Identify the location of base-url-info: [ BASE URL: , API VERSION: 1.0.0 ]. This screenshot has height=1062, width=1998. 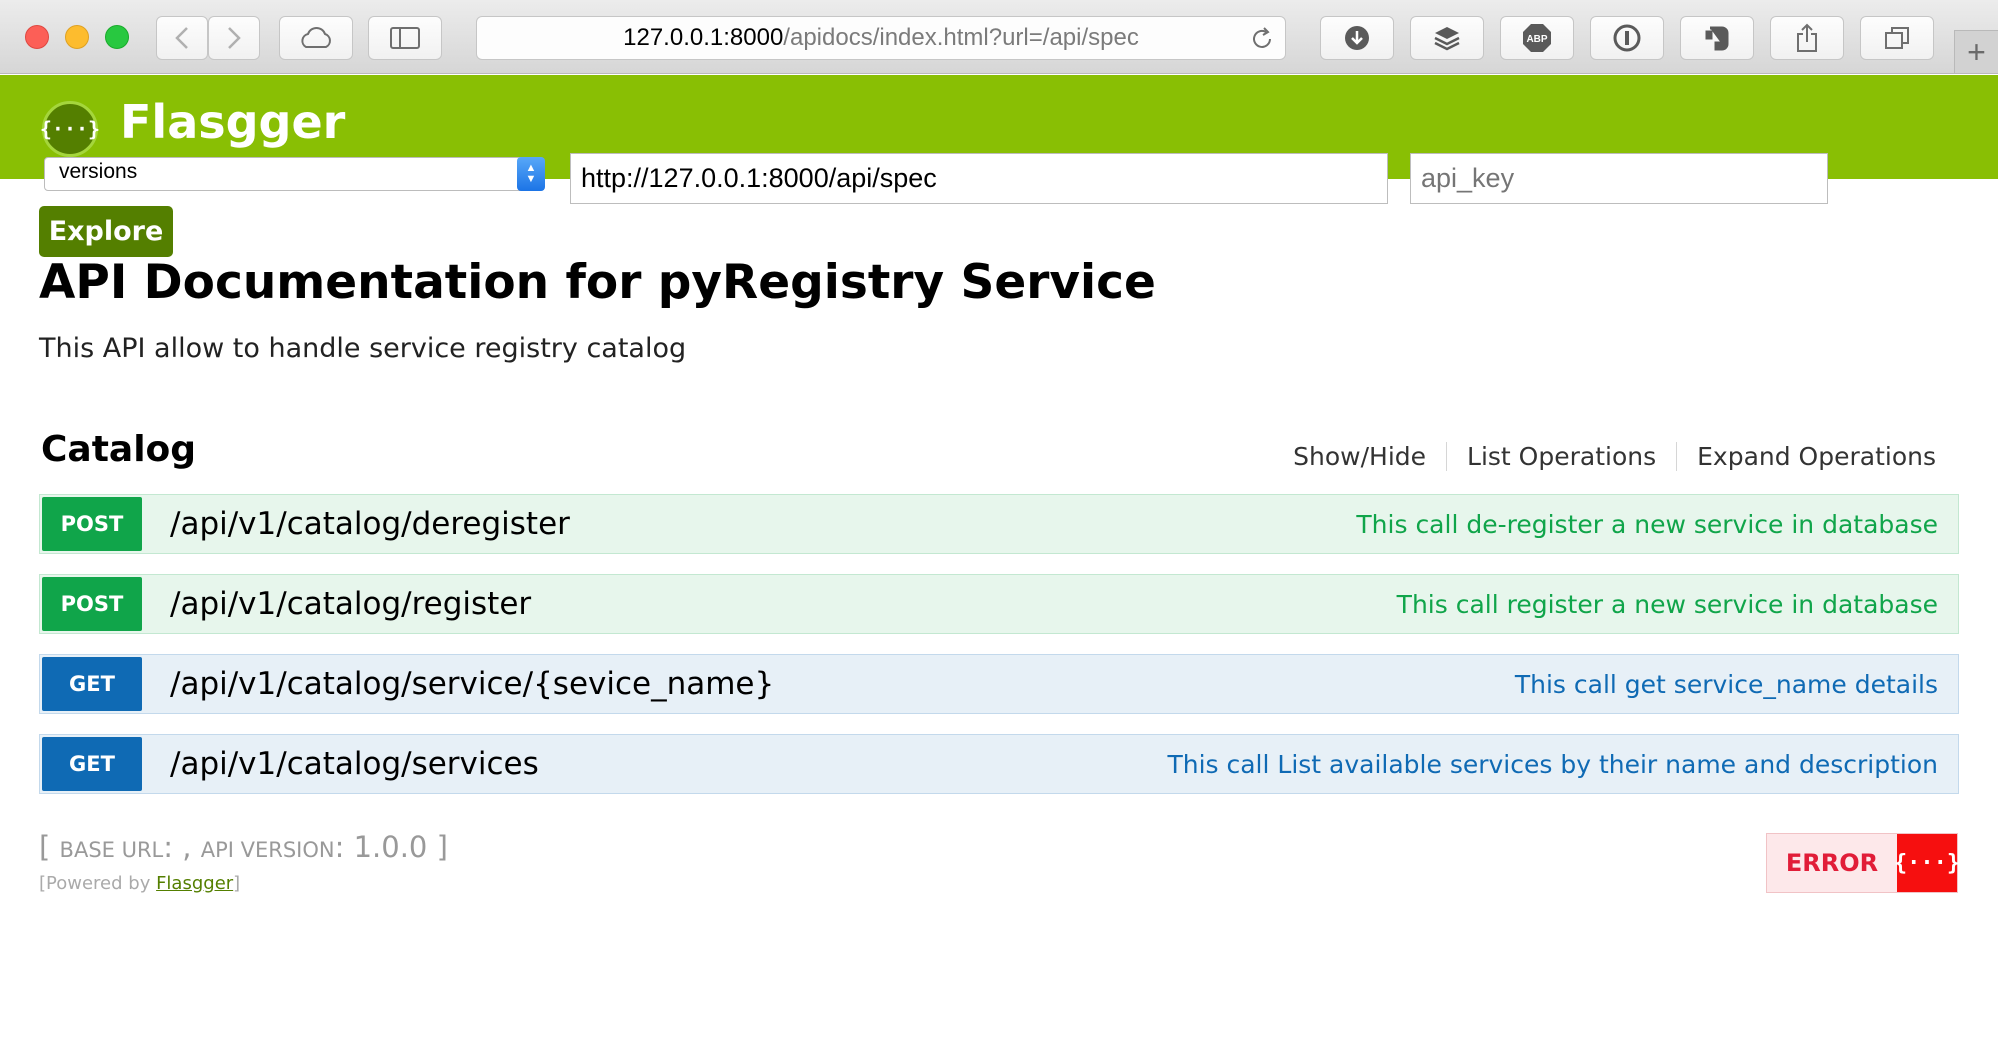
(243, 847).